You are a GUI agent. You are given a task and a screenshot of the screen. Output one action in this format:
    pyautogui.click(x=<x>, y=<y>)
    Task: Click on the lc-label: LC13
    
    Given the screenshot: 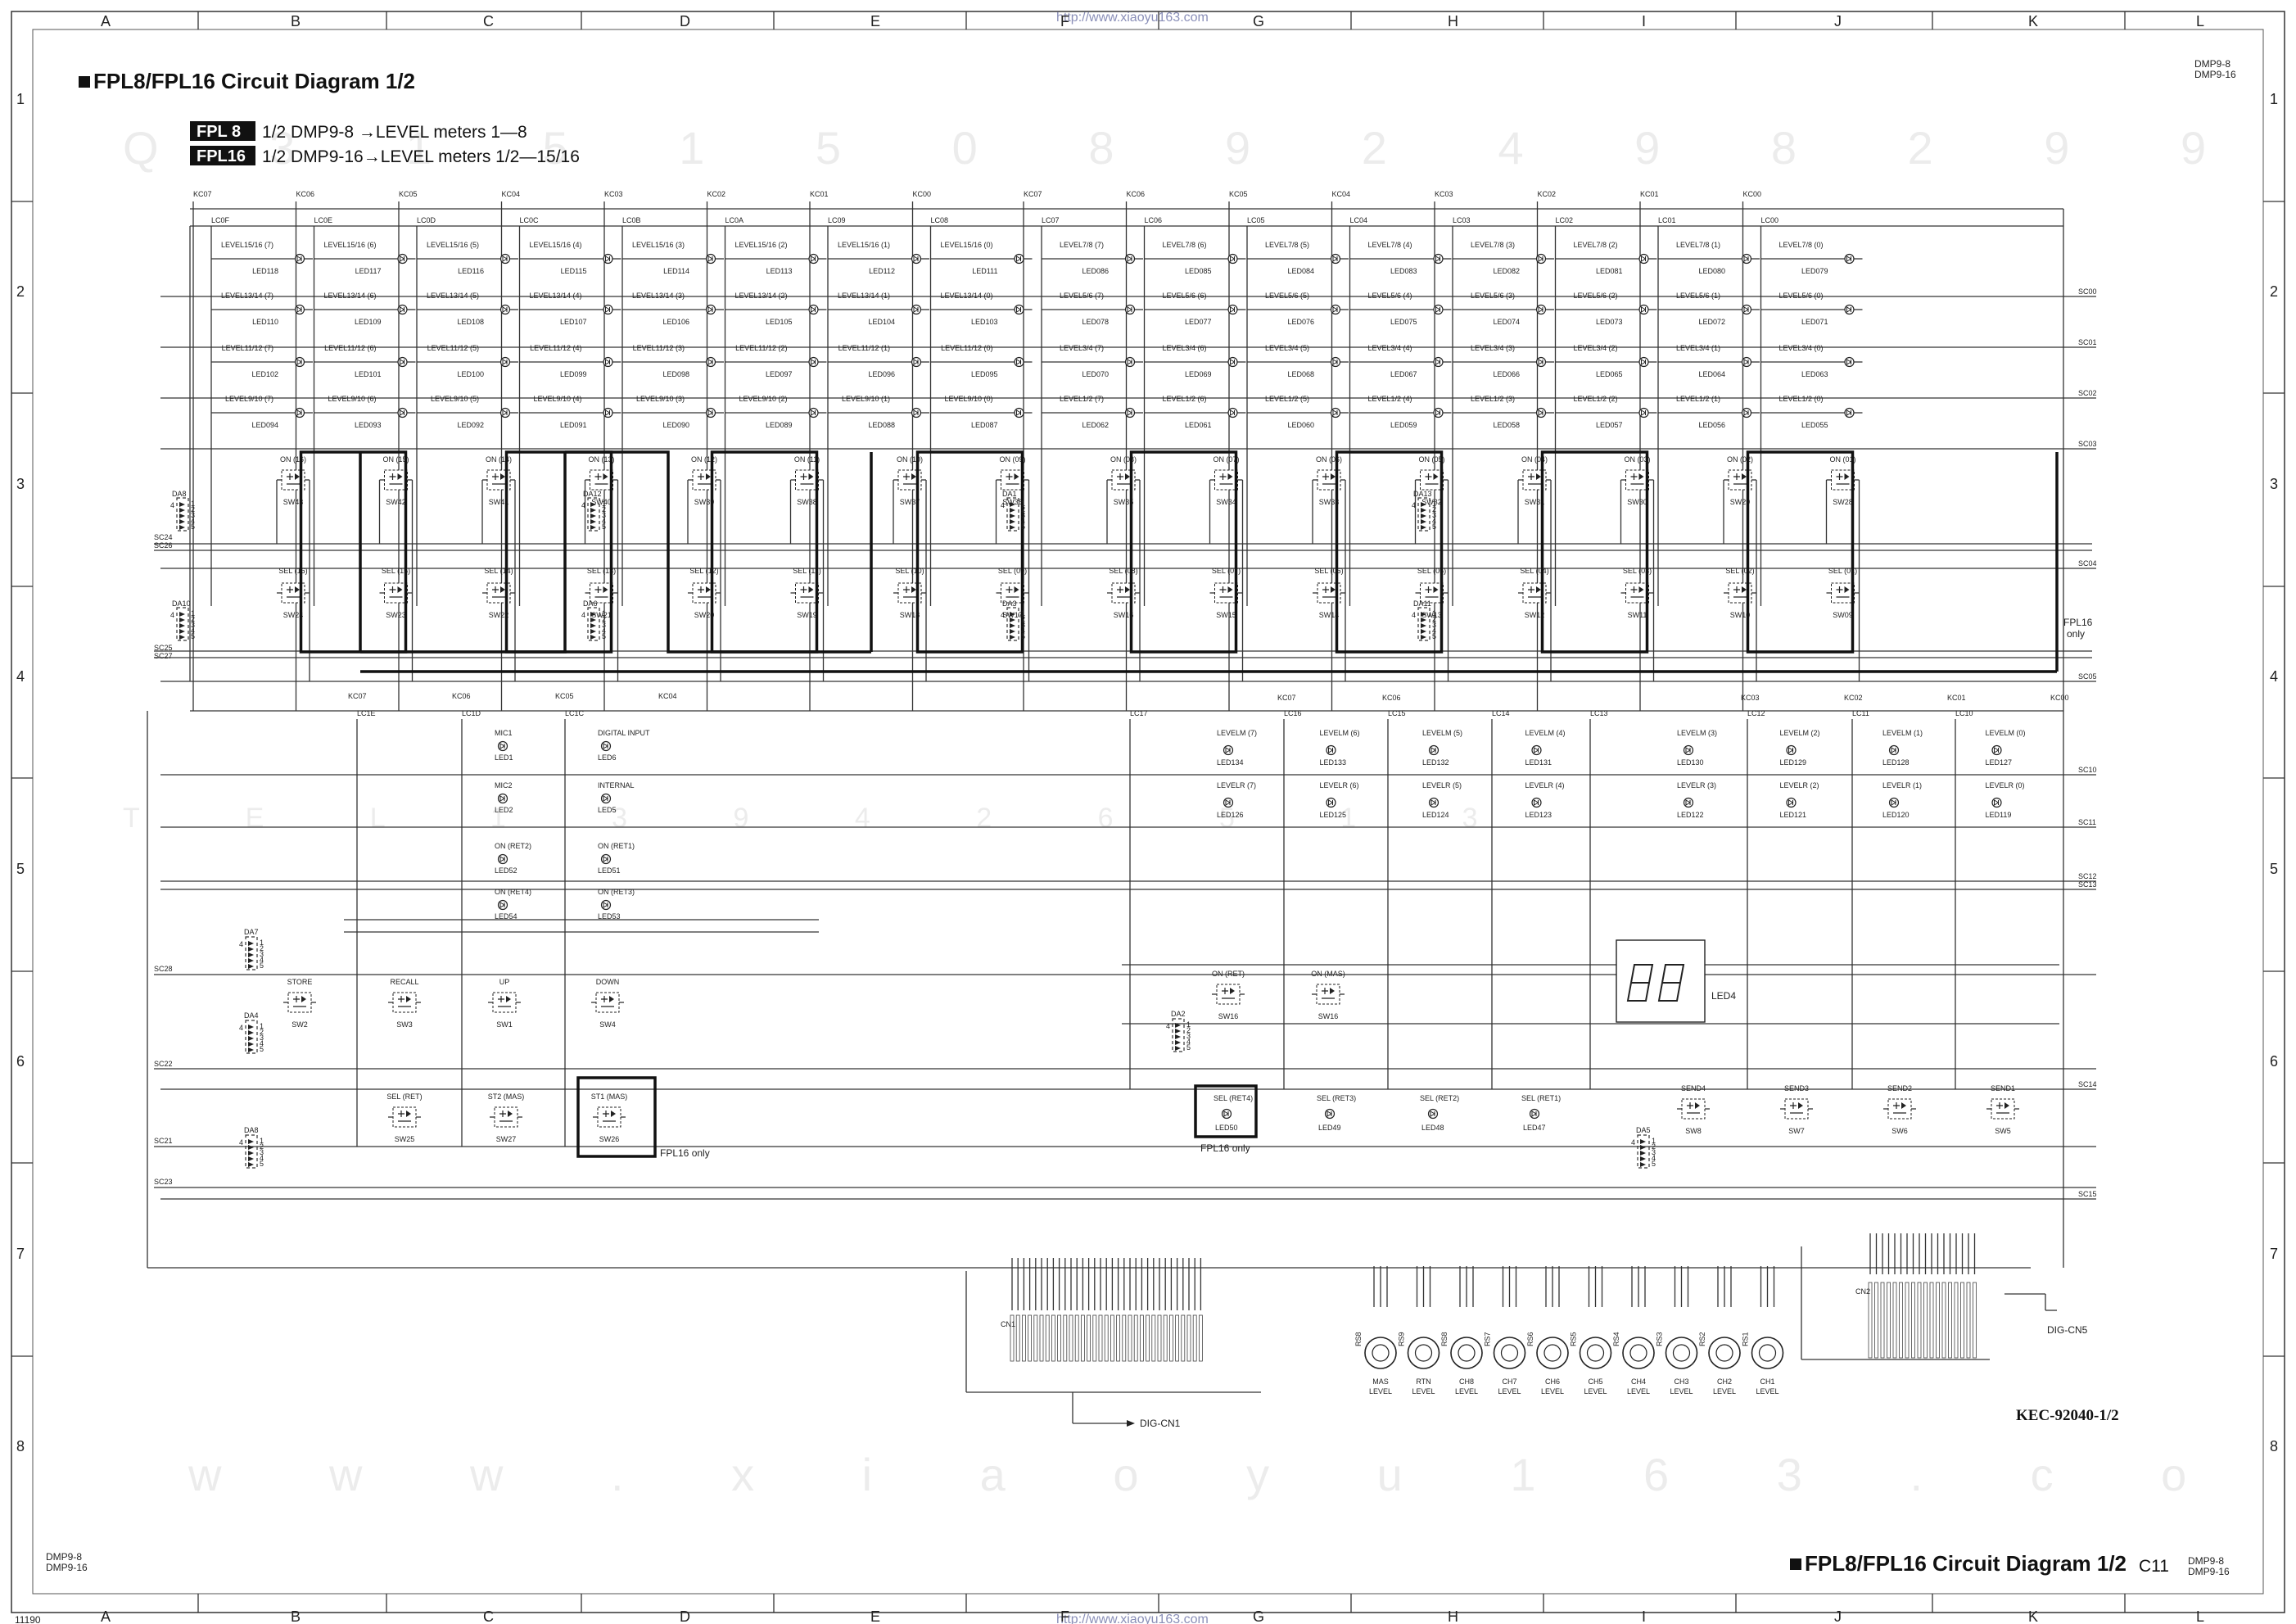 What is the action you would take?
    pyautogui.click(x=1599, y=713)
    